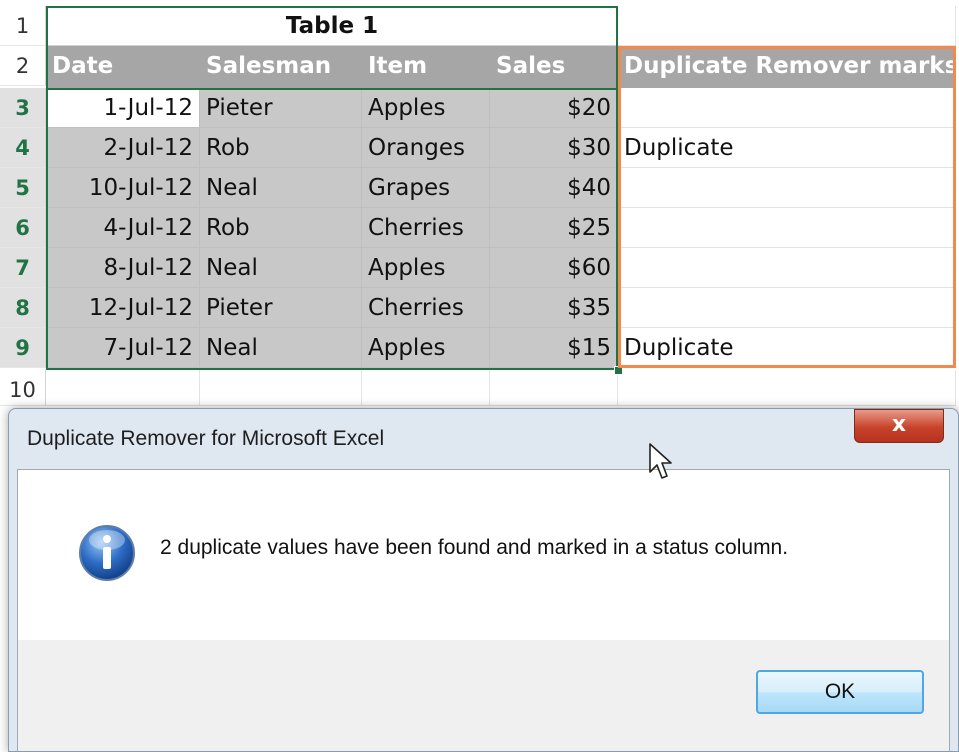  Describe the element at coordinates (23, 268) in the screenshot. I see `row-header: 7` at that location.